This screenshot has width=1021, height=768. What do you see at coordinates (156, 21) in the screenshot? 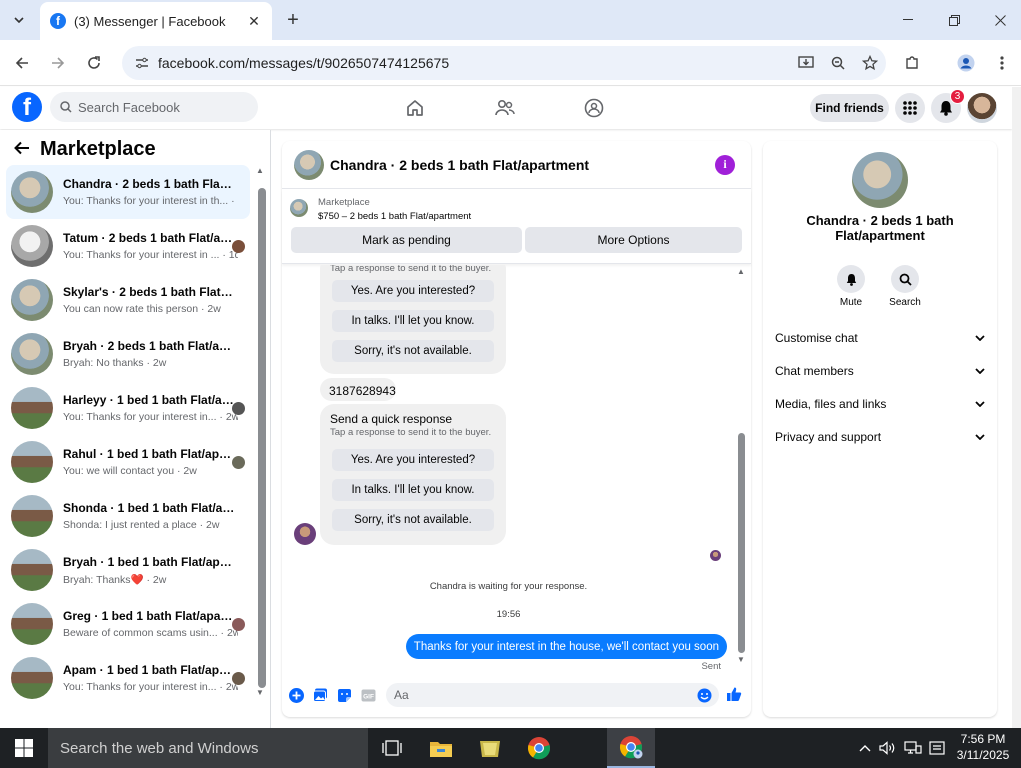
I see `browser-tab-messenger: f (3) Messenger | Facebook ✕` at bounding box center [156, 21].